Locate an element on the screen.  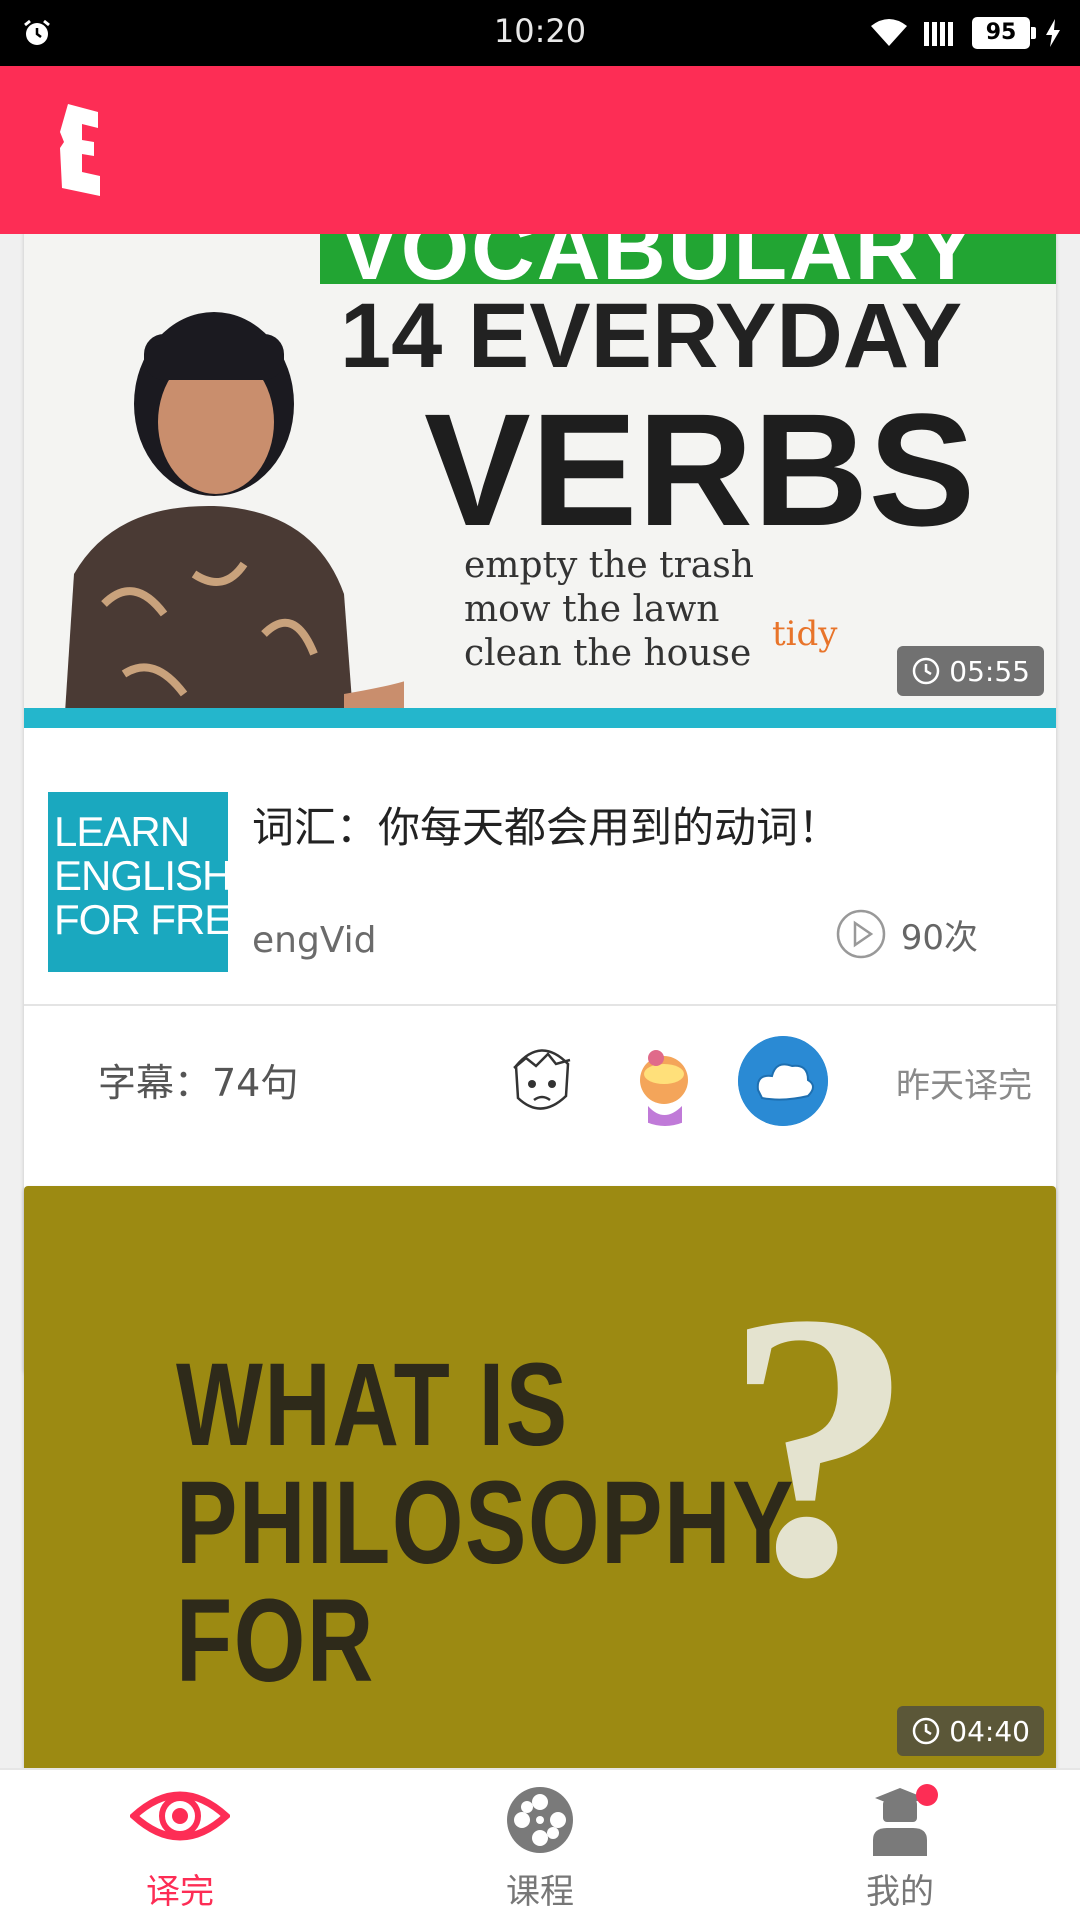
app-bar is located at coordinates (540, 150).